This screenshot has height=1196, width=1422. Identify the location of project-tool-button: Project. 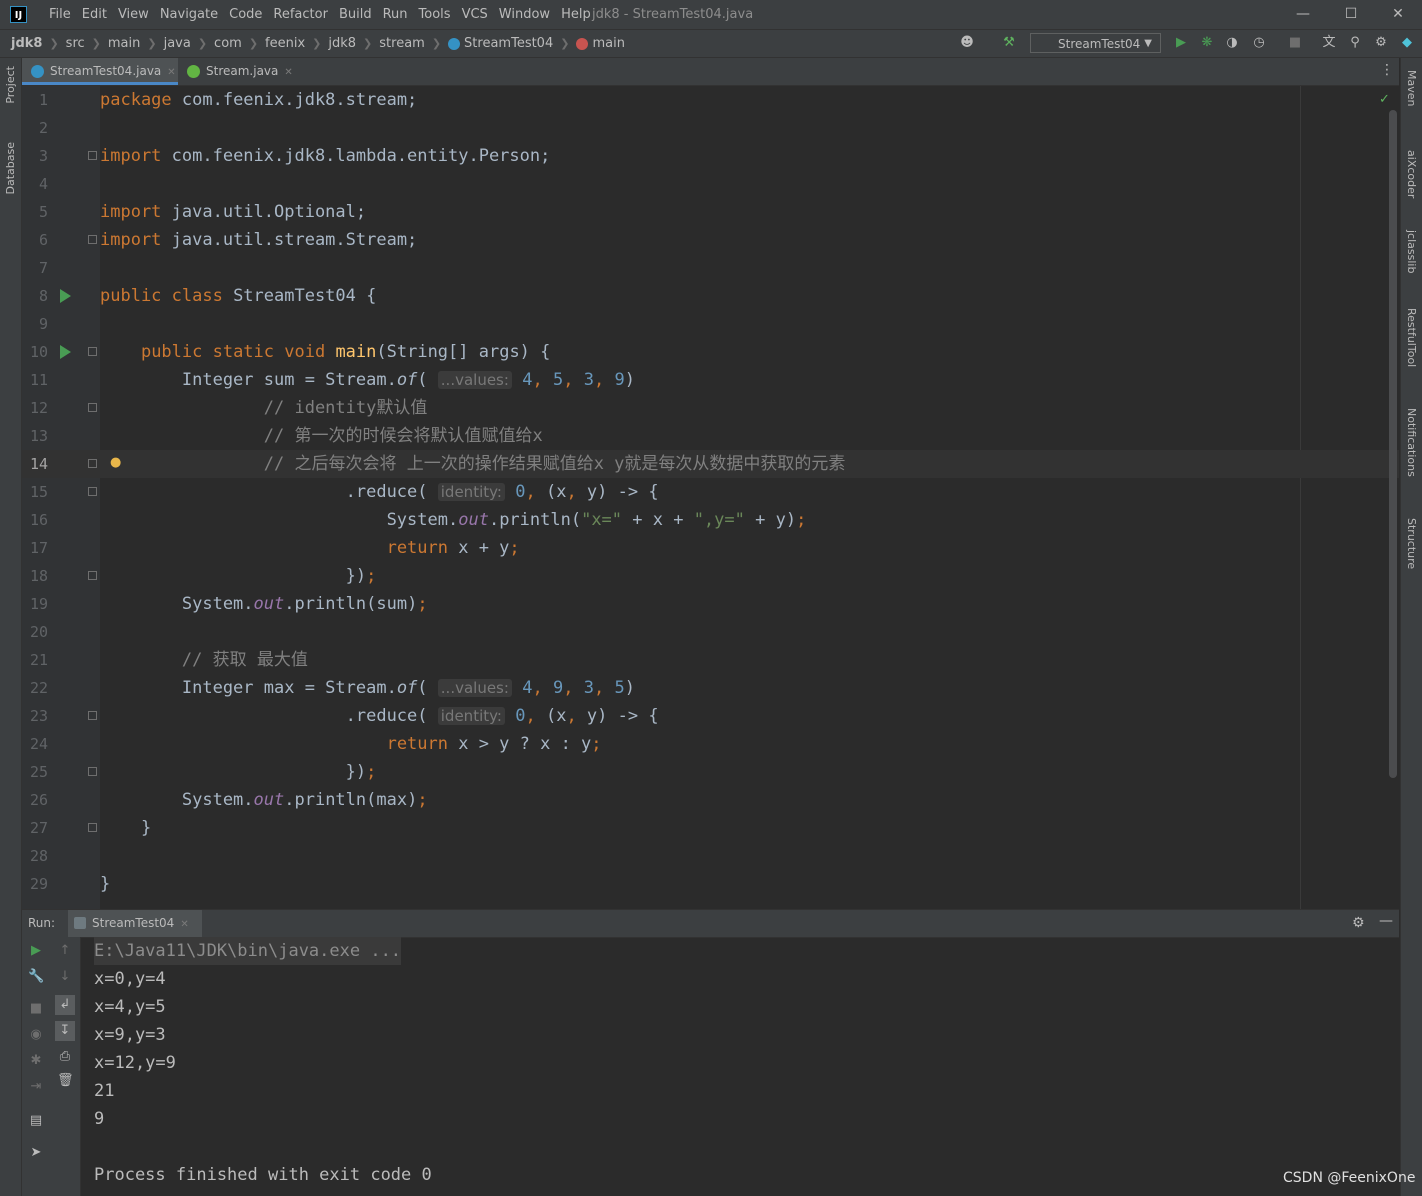
(10, 85).